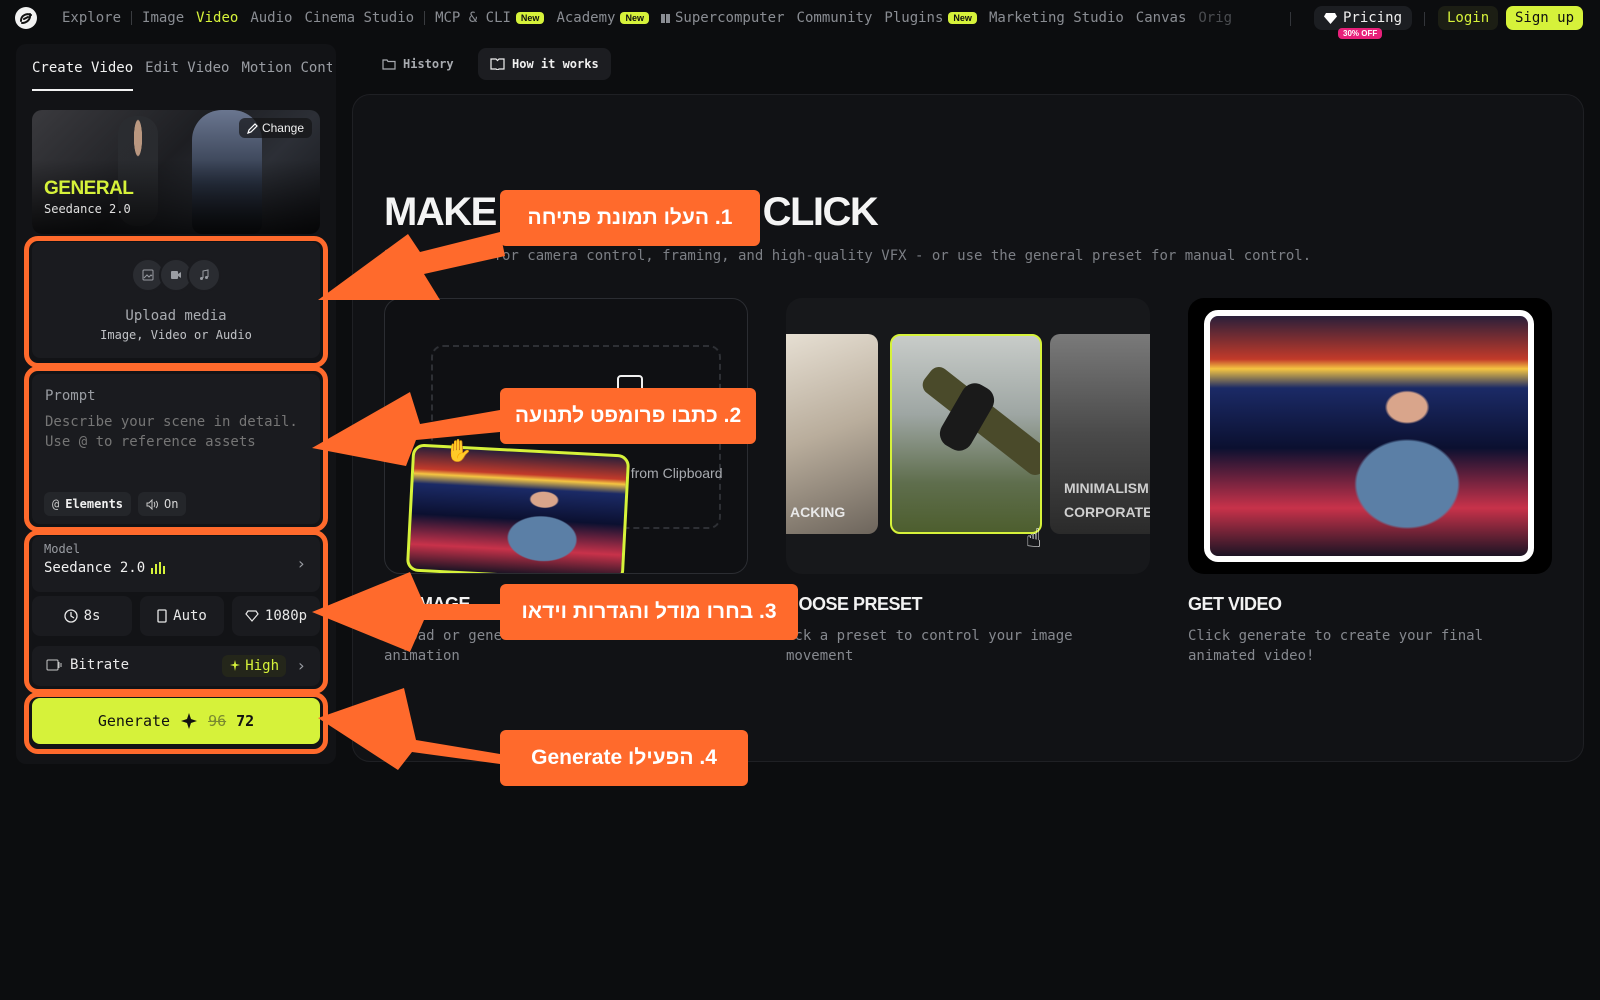 This screenshot has width=1600, height=1000. I want to click on signup-button: Sign up, so click(1545, 18).